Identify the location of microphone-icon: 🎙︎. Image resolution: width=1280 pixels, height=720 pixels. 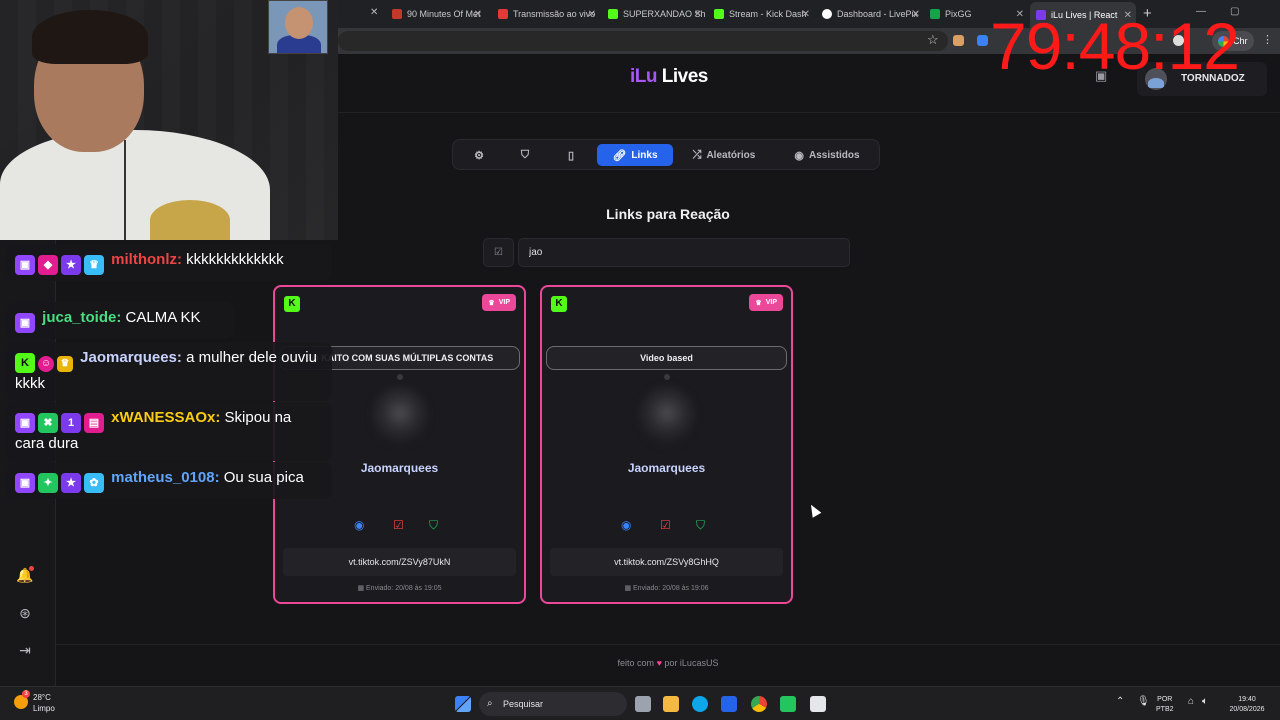
(1143, 701).